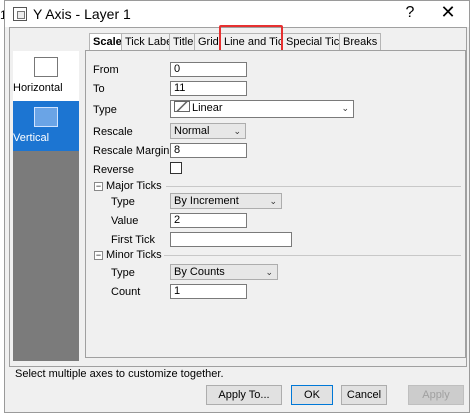  What do you see at coordinates (31, 138) in the screenshot?
I see `sidebar-item-label: Vertical` at bounding box center [31, 138].